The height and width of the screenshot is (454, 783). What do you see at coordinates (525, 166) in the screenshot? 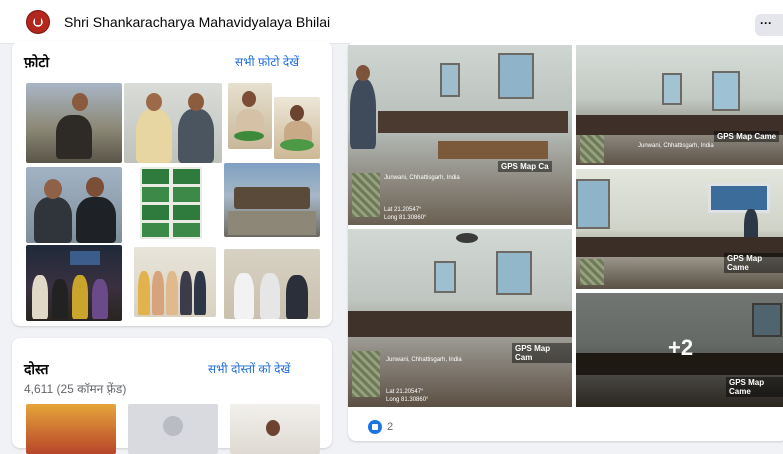
I see `gps-map-camera-label: GPS Map Ca` at bounding box center [525, 166].